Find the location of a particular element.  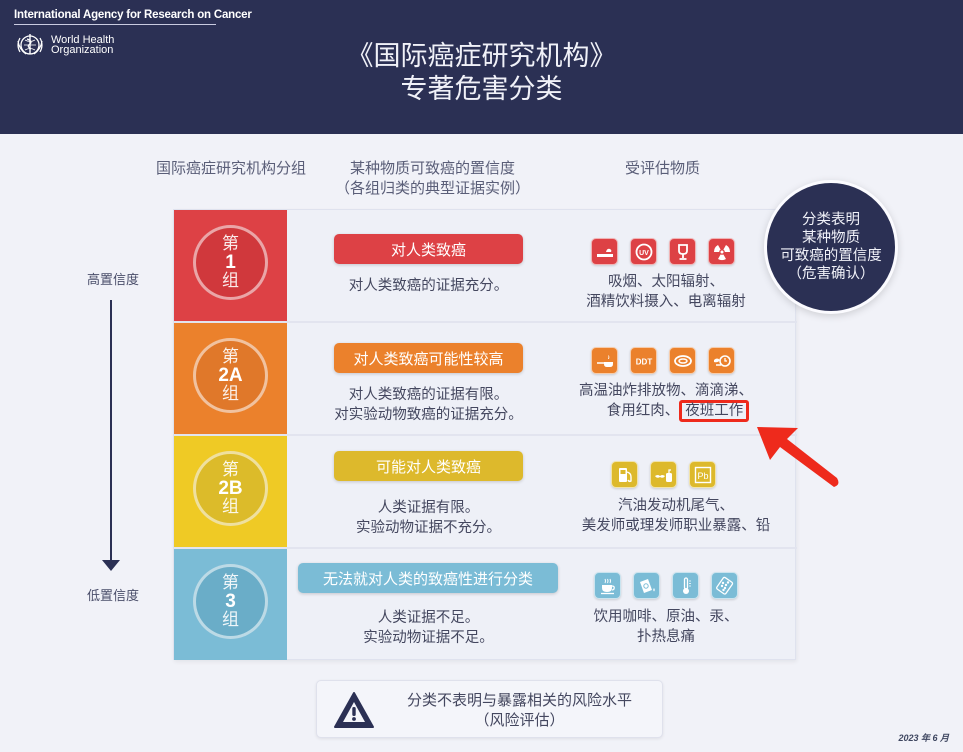

confidence-header-line1: 某种物质可致癌的置信度 is located at coordinates (432, 168).